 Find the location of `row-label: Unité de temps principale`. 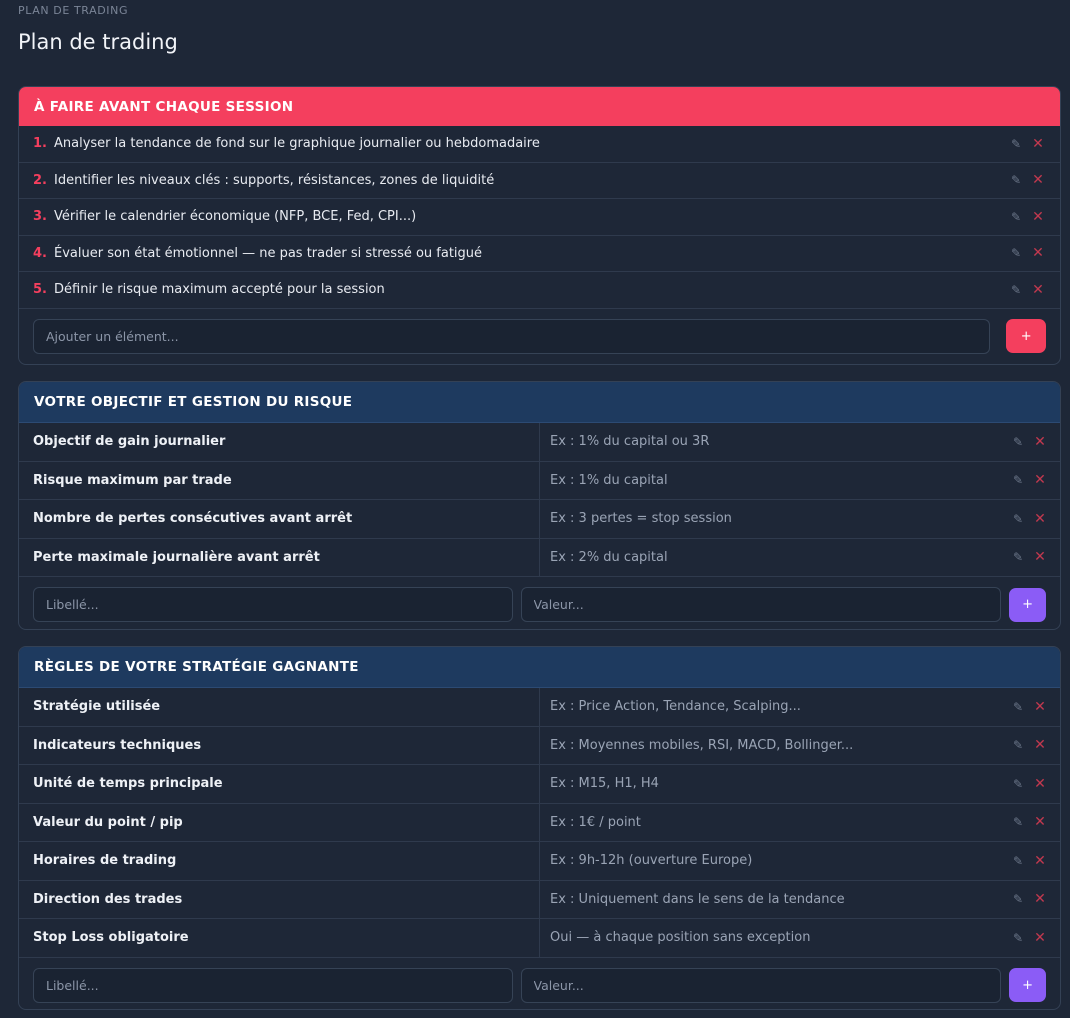

row-label: Unité de temps principale is located at coordinates (279, 784).